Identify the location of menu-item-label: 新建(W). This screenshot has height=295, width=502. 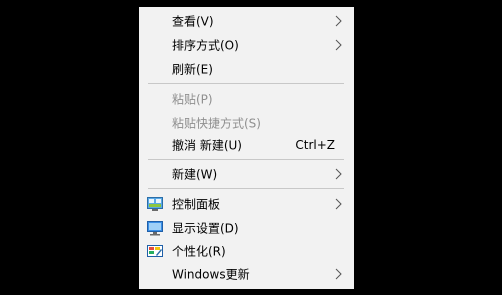
(195, 174).